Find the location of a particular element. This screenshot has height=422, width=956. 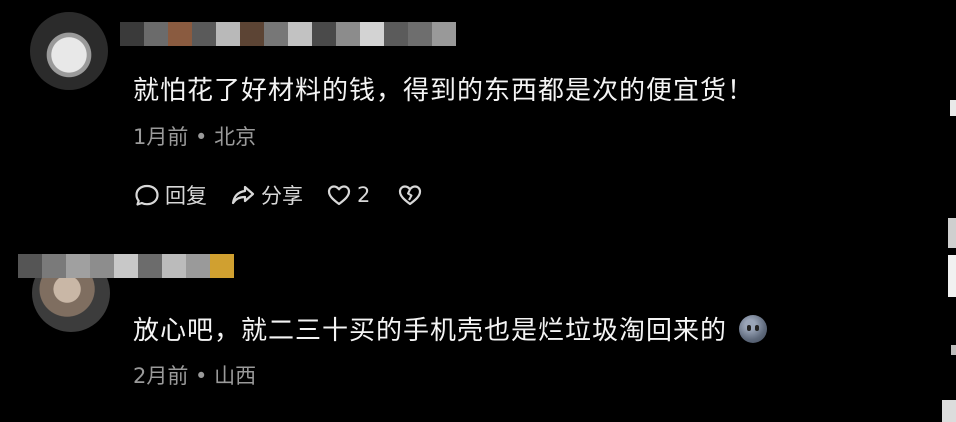

dislike-button is located at coordinates (412, 195).